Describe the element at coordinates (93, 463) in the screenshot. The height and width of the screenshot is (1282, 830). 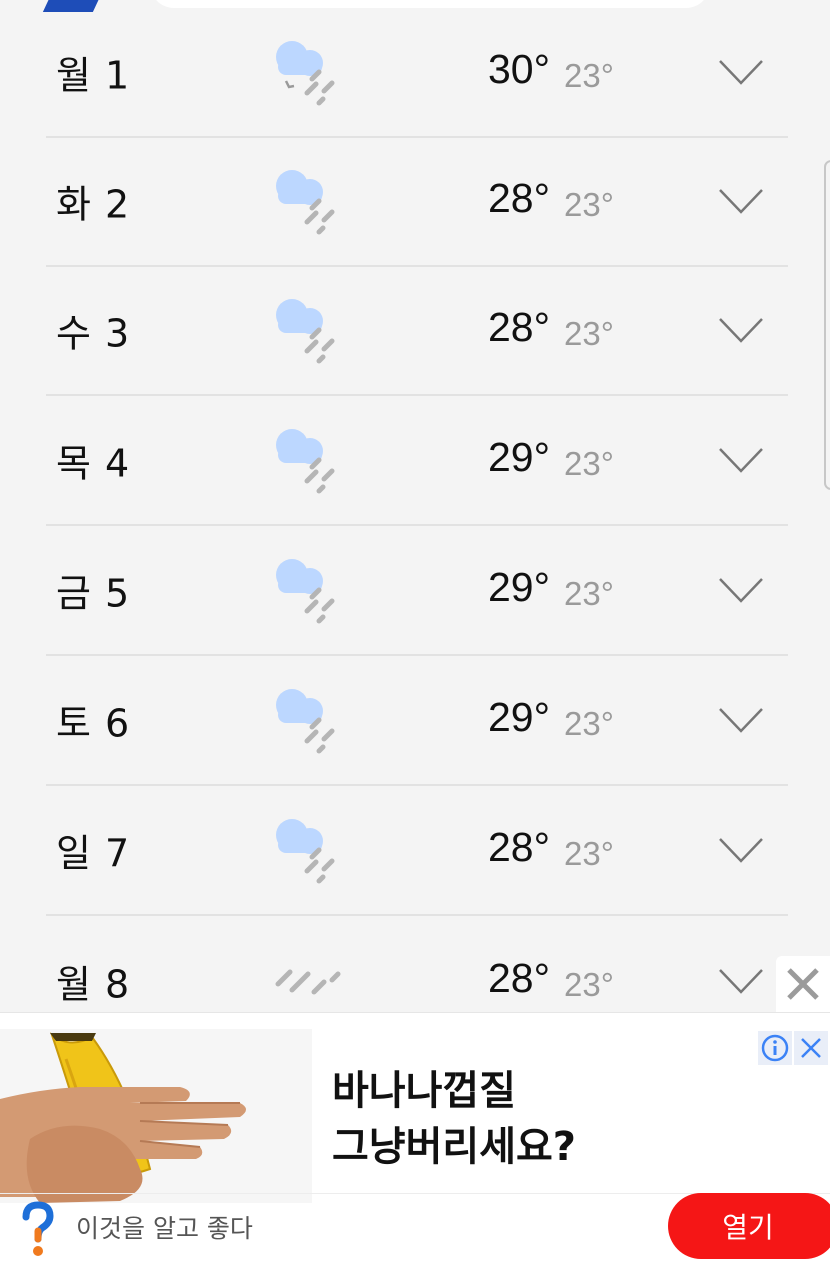
I see `day-label: 목 4` at that location.